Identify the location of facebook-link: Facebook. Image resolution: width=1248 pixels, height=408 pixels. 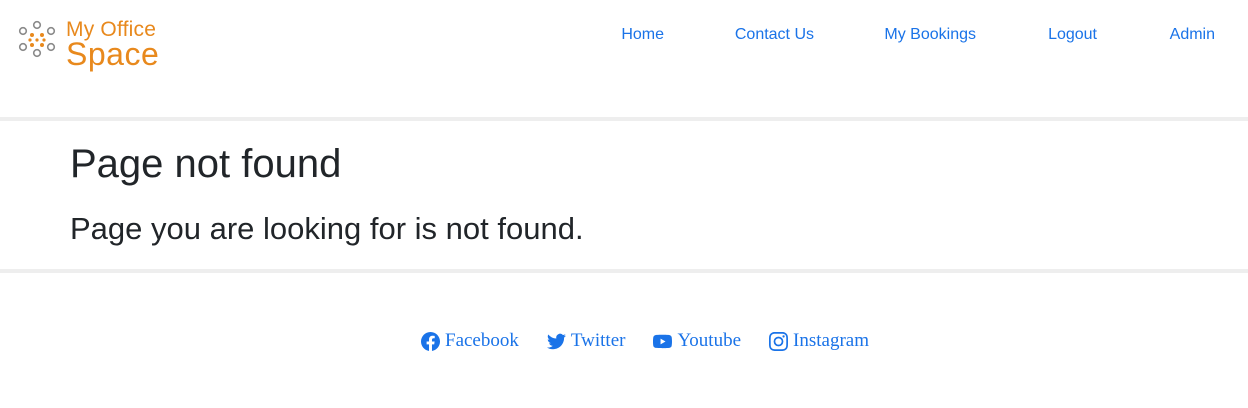
(470, 341).